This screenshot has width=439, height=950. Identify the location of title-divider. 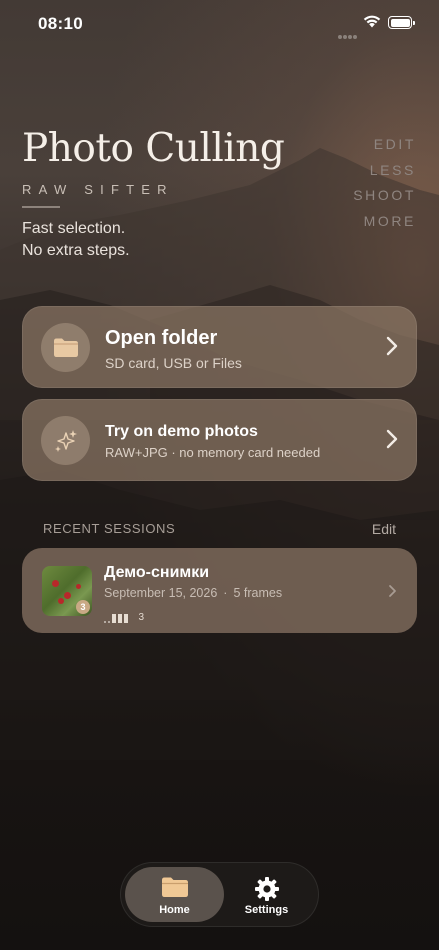
(41, 207).